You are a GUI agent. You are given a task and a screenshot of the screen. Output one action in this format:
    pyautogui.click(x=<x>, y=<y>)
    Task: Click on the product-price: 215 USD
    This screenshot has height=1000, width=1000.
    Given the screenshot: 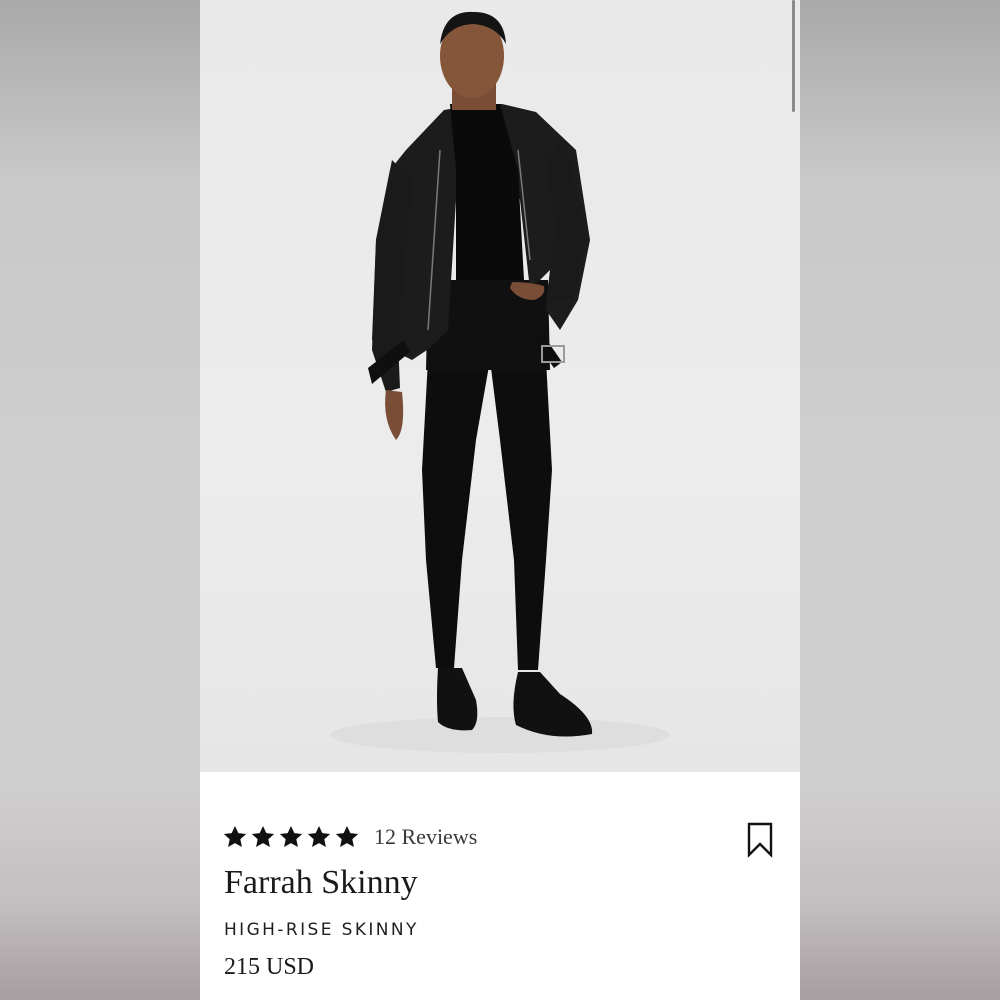 What is the action you would take?
    pyautogui.click(x=269, y=967)
    